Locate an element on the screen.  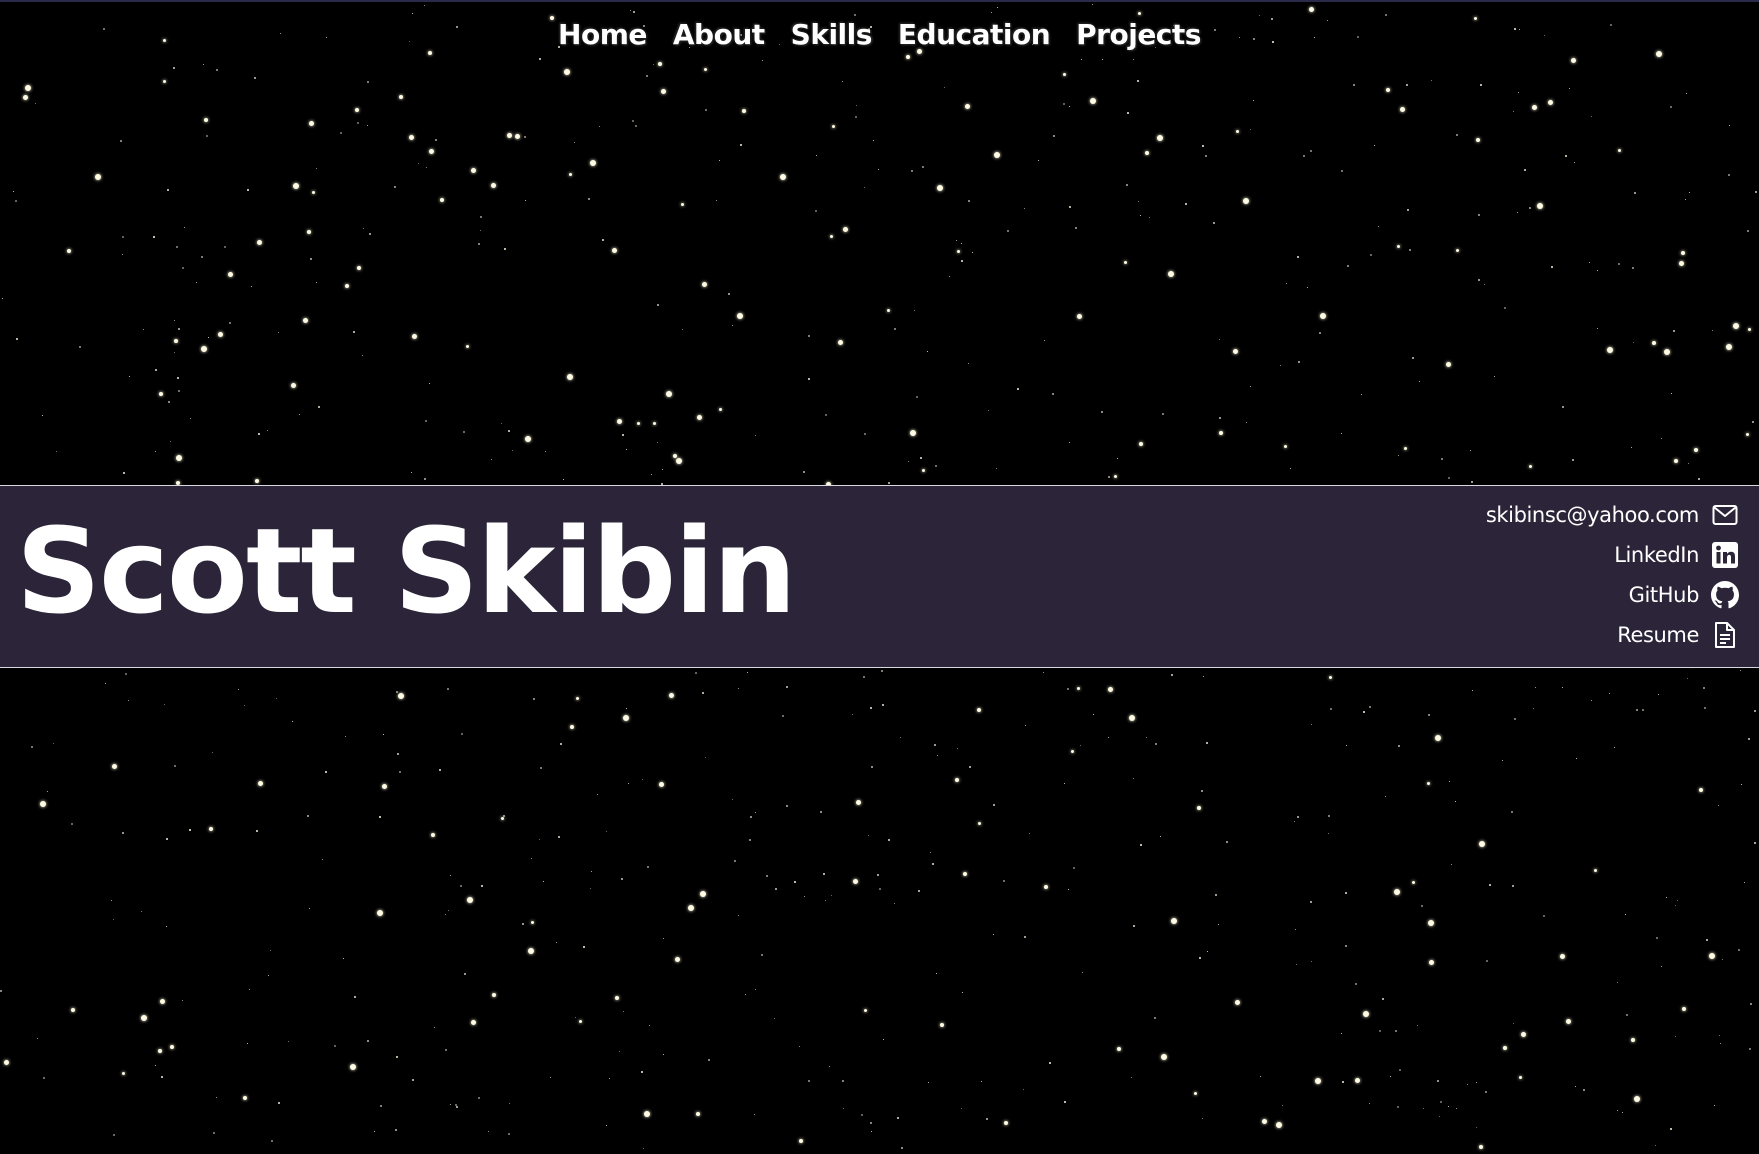
contact-email-label: skibinsc@yahoo.com is located at coordinates (1592, 514).